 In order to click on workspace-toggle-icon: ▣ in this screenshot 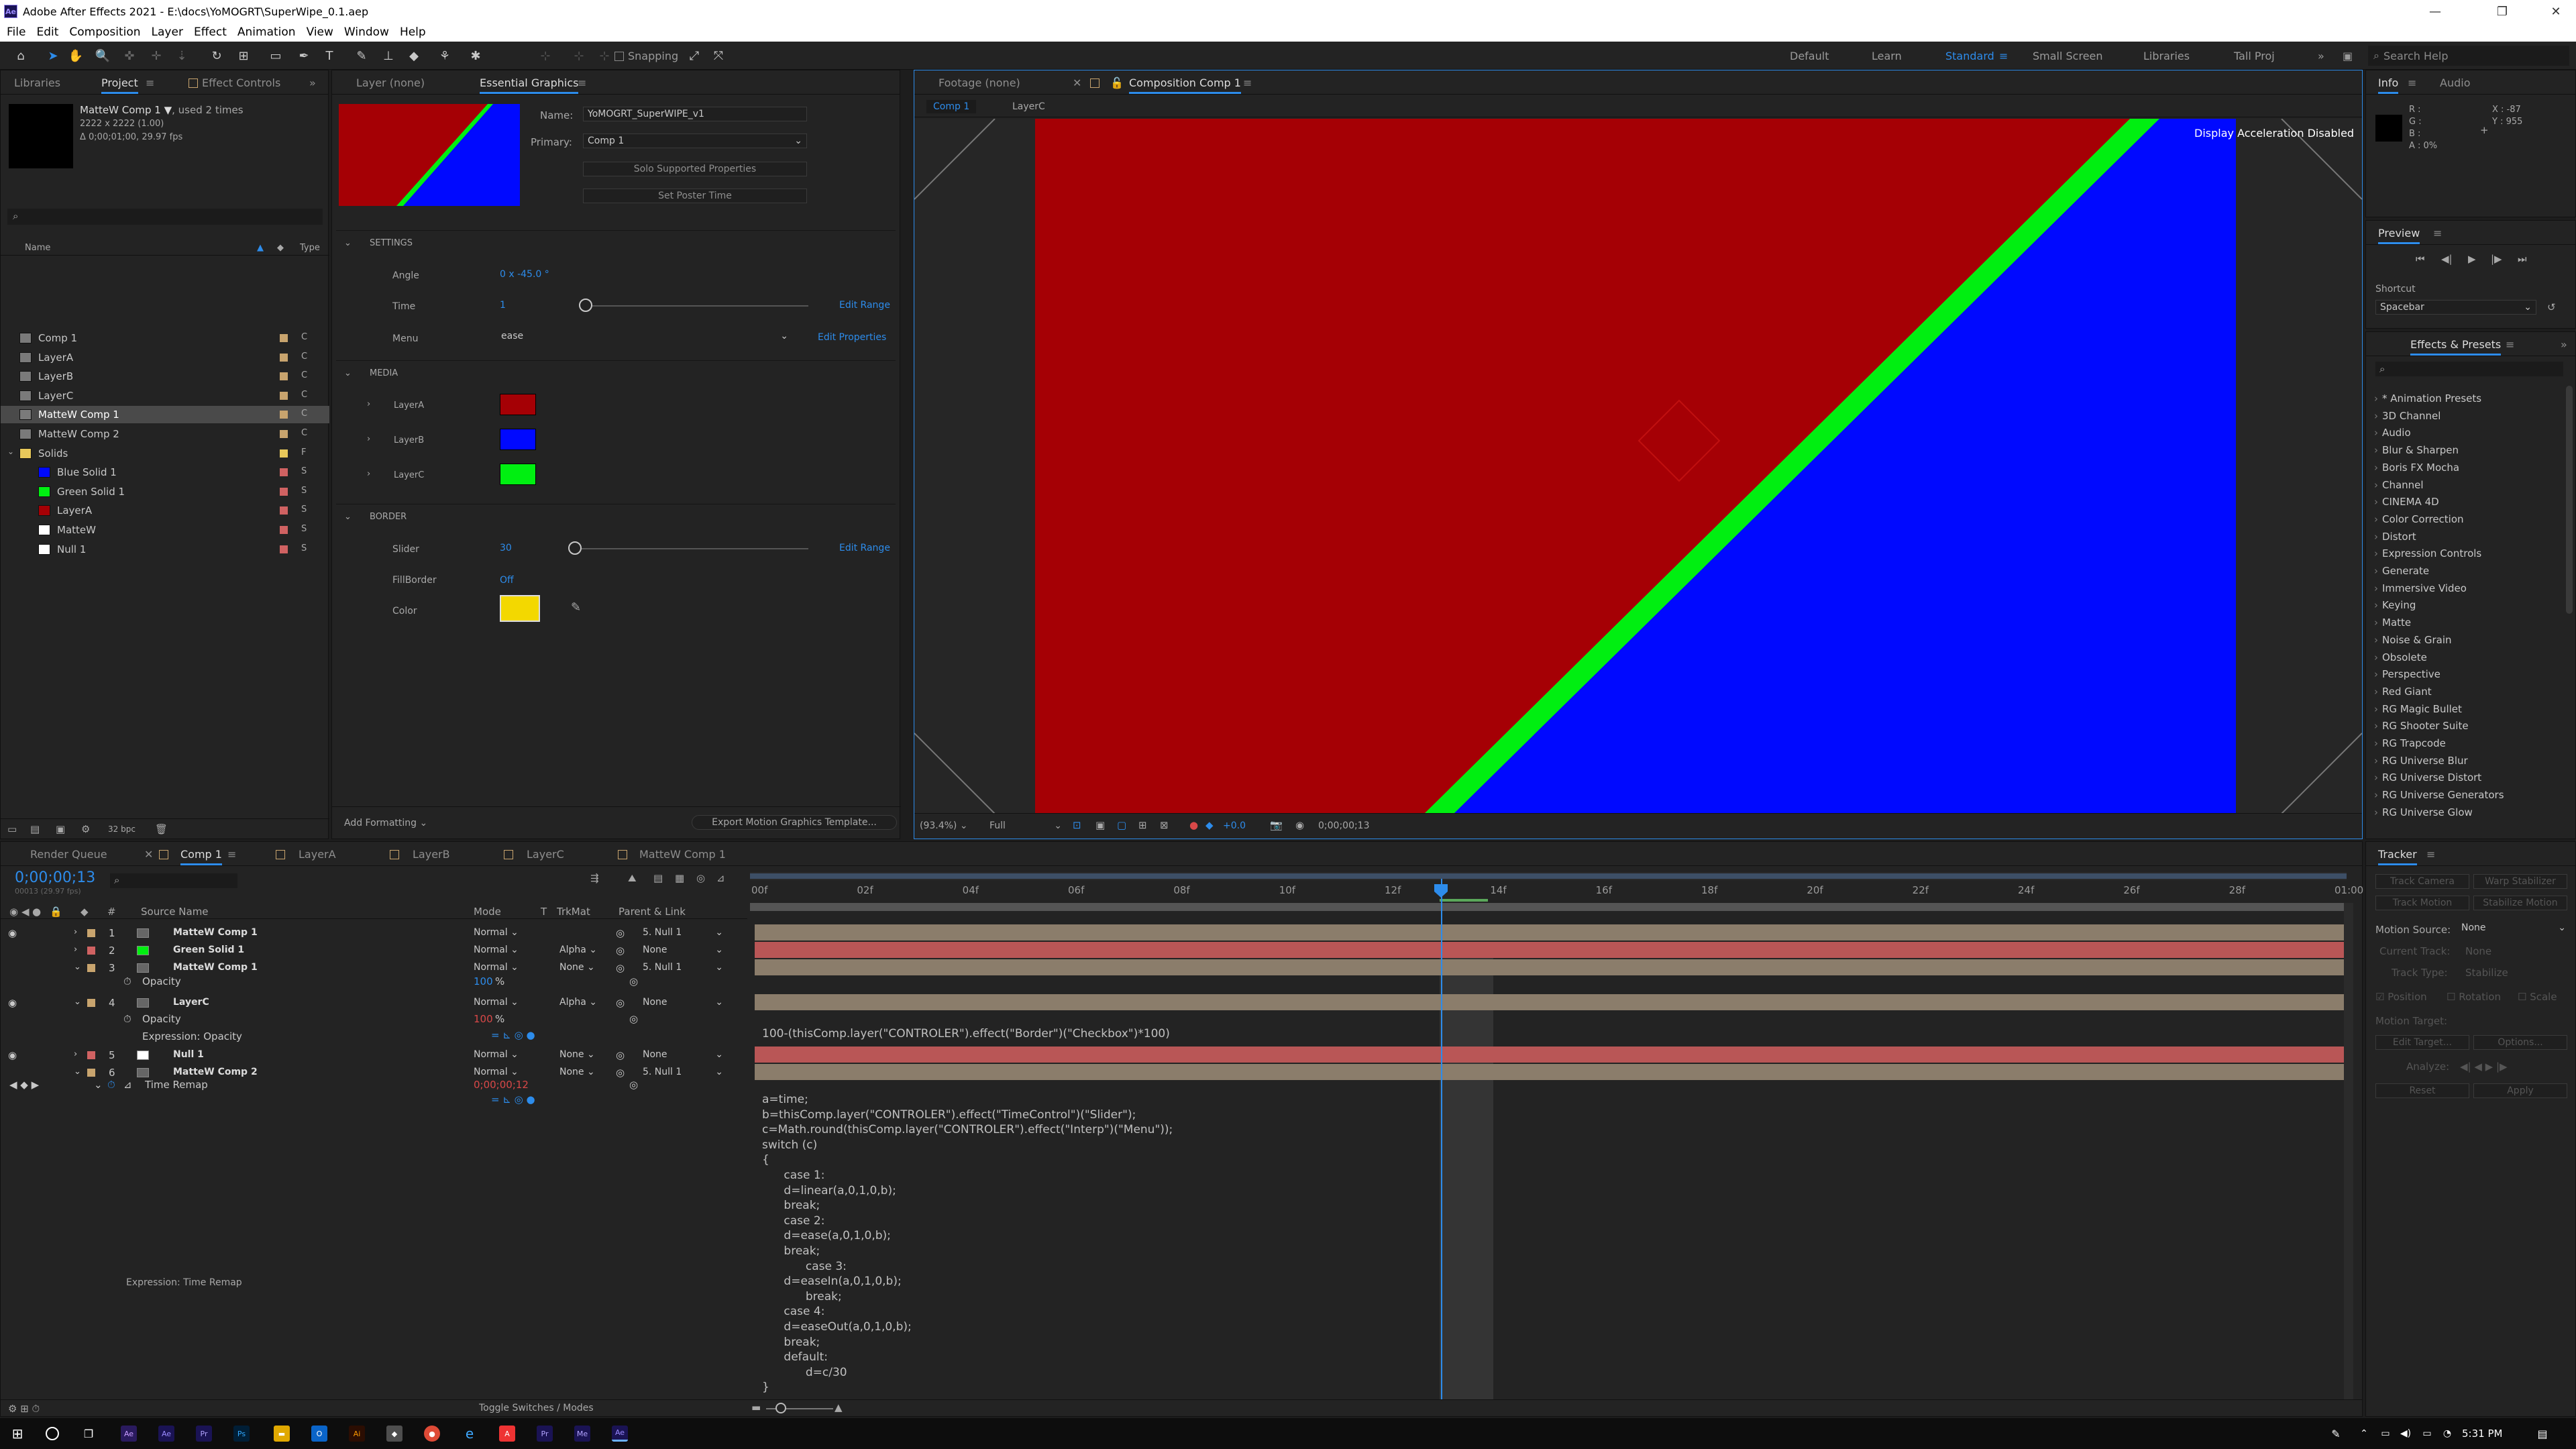, I will do `click(2348, 56)`.